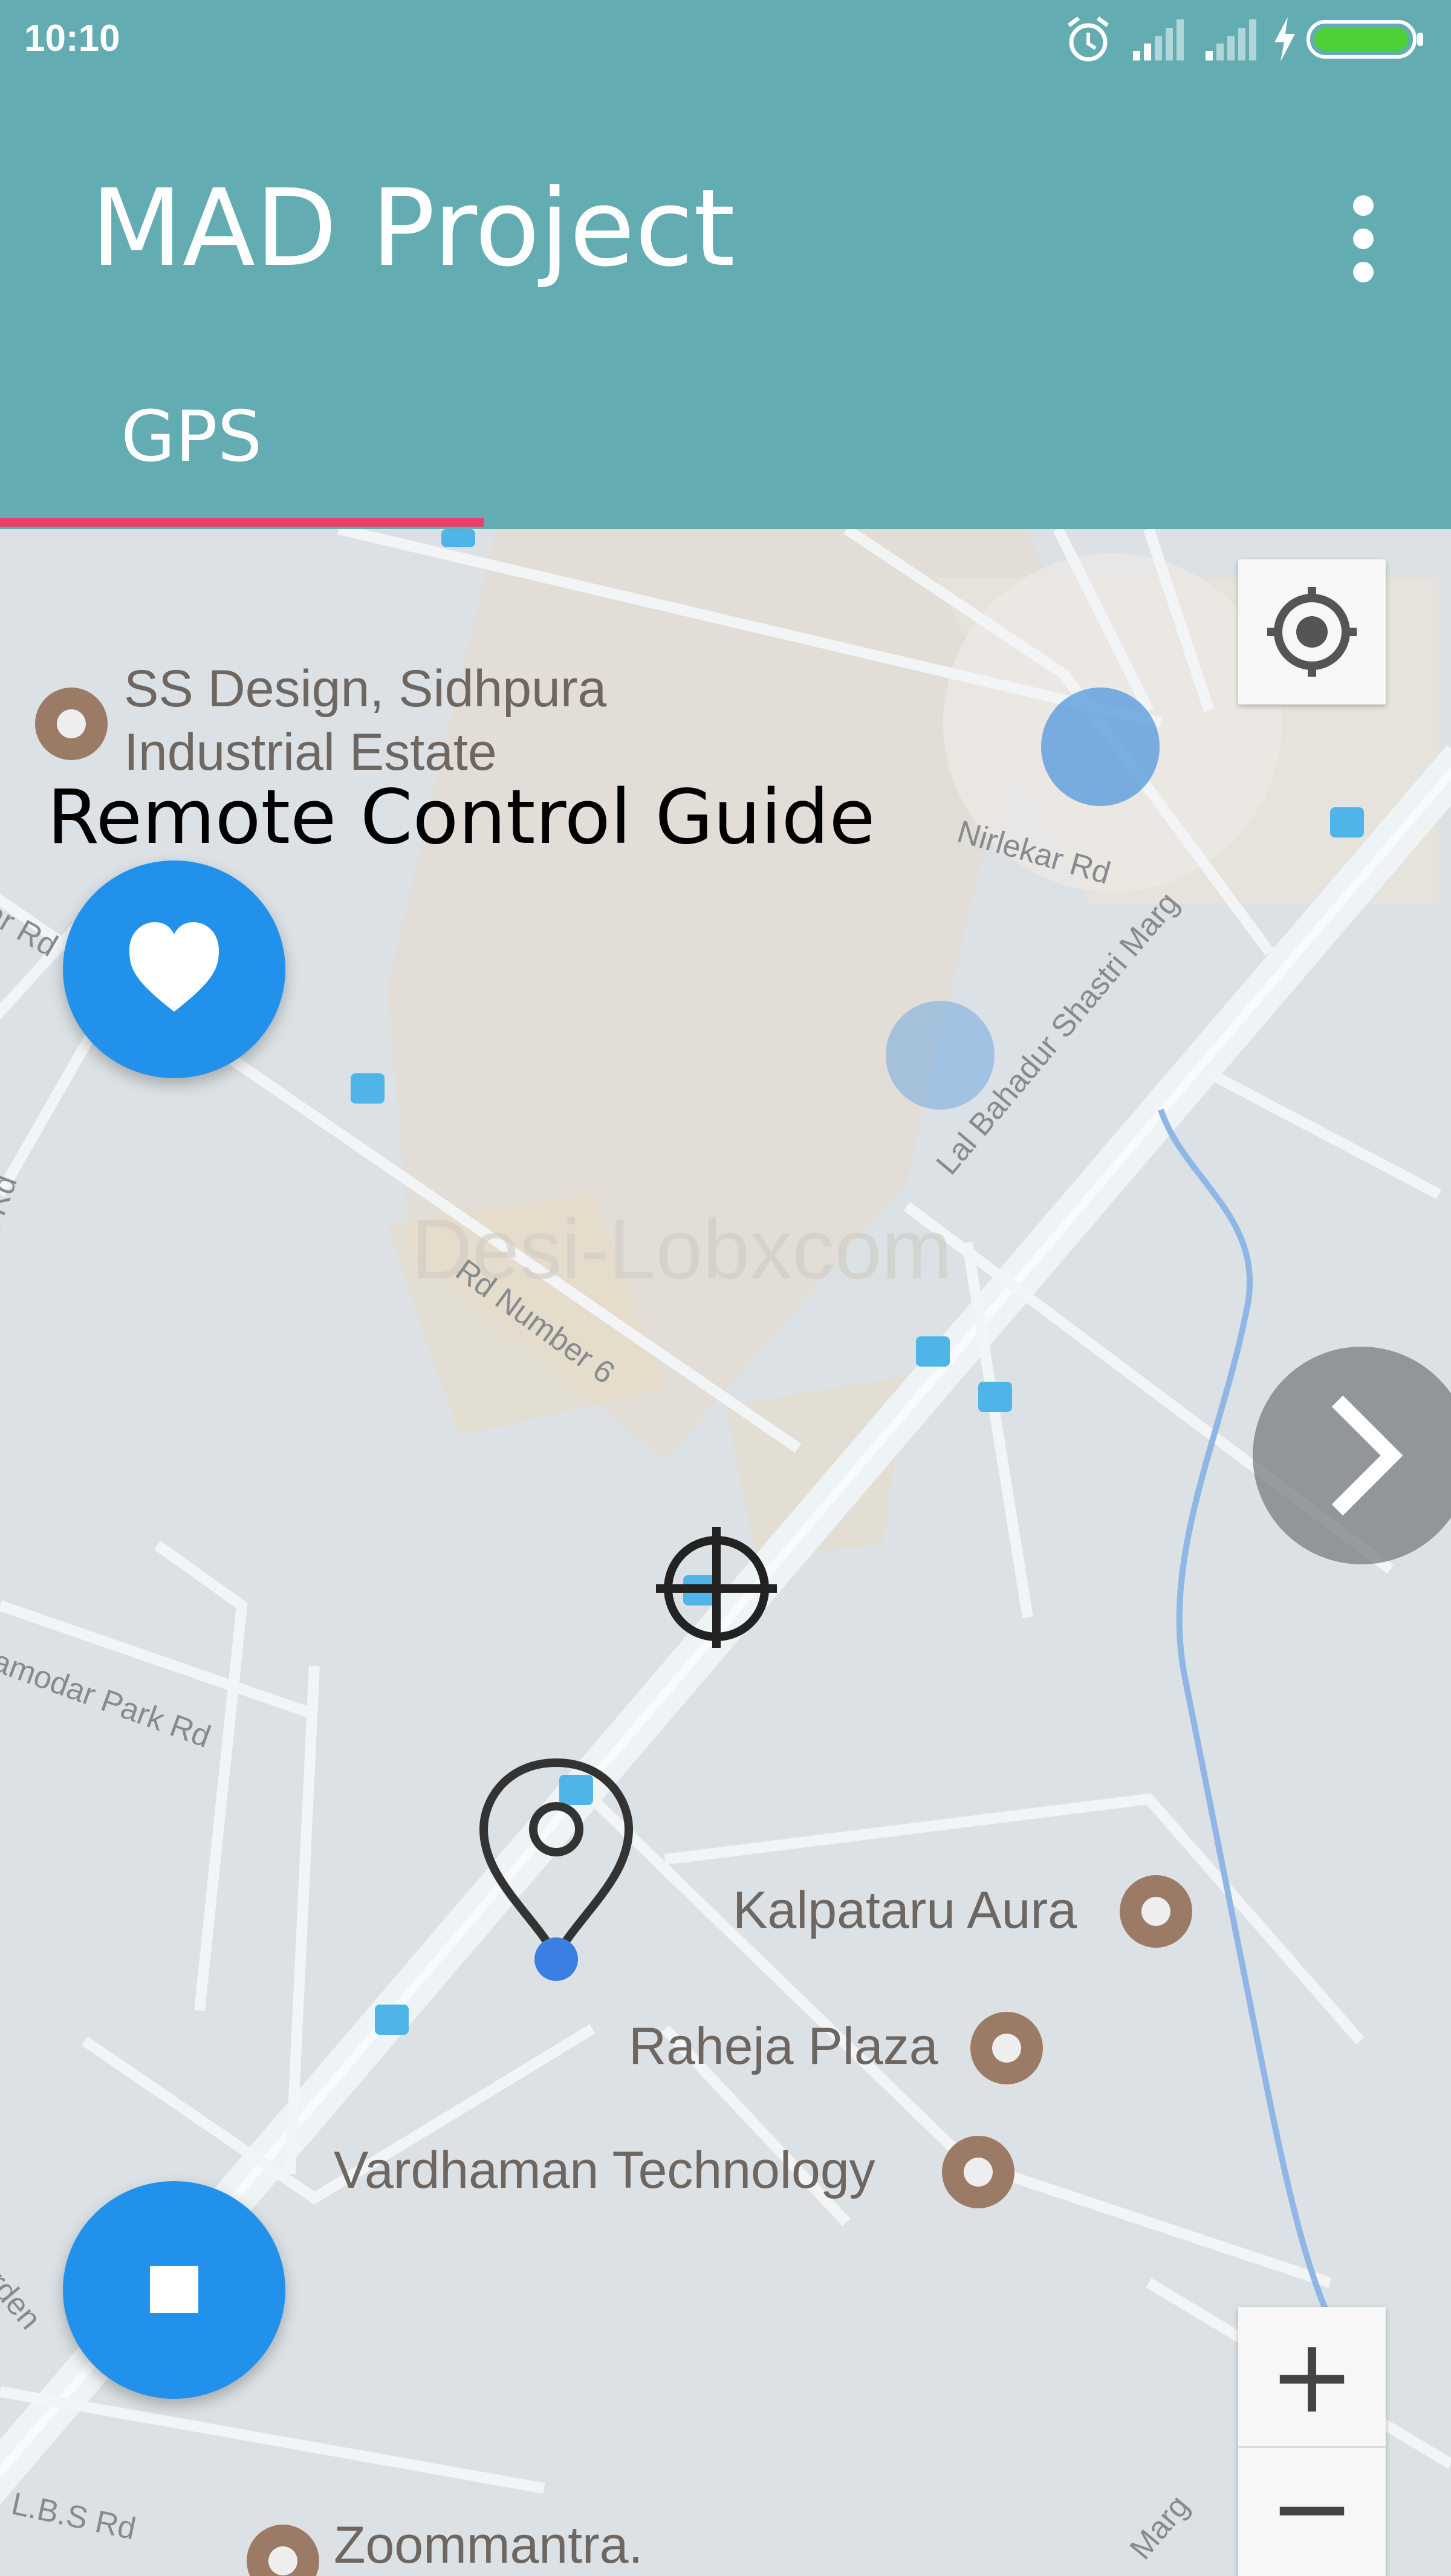  I want to click on zoom-out-button: −, so click(1312, 2512).